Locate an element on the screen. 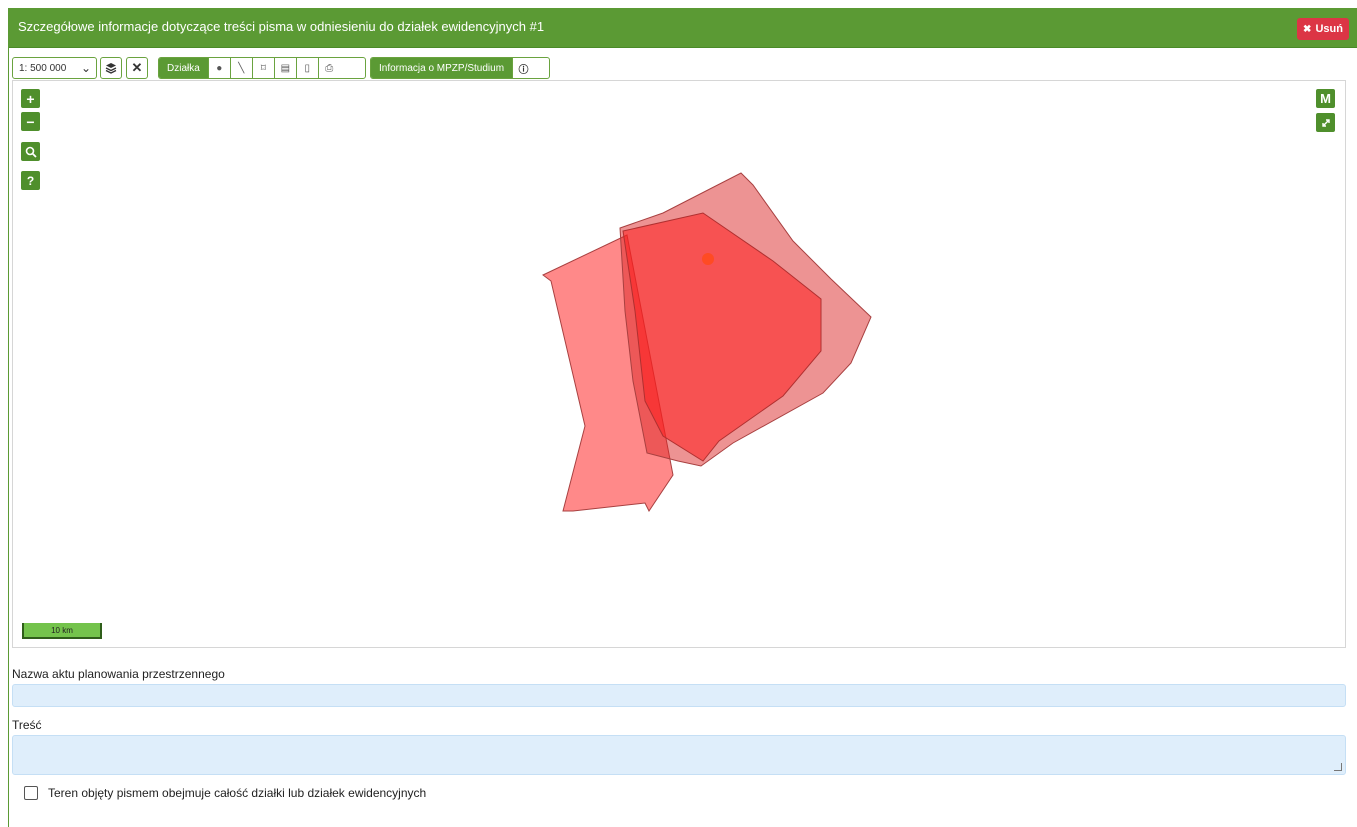  search-button is located at coordinates (30, 151).